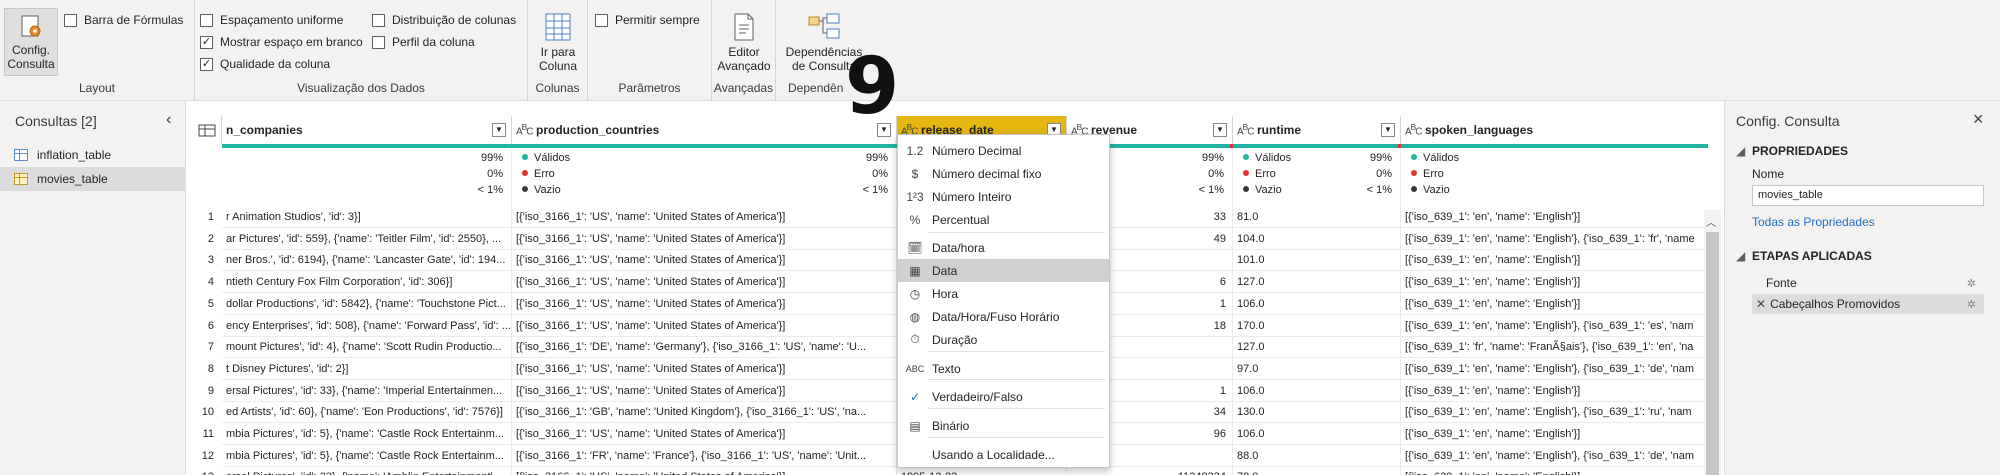 This screenshot has height=475, width=2000. I want to click on type-menu-item: ◷ Hora, so click(1003, 293).